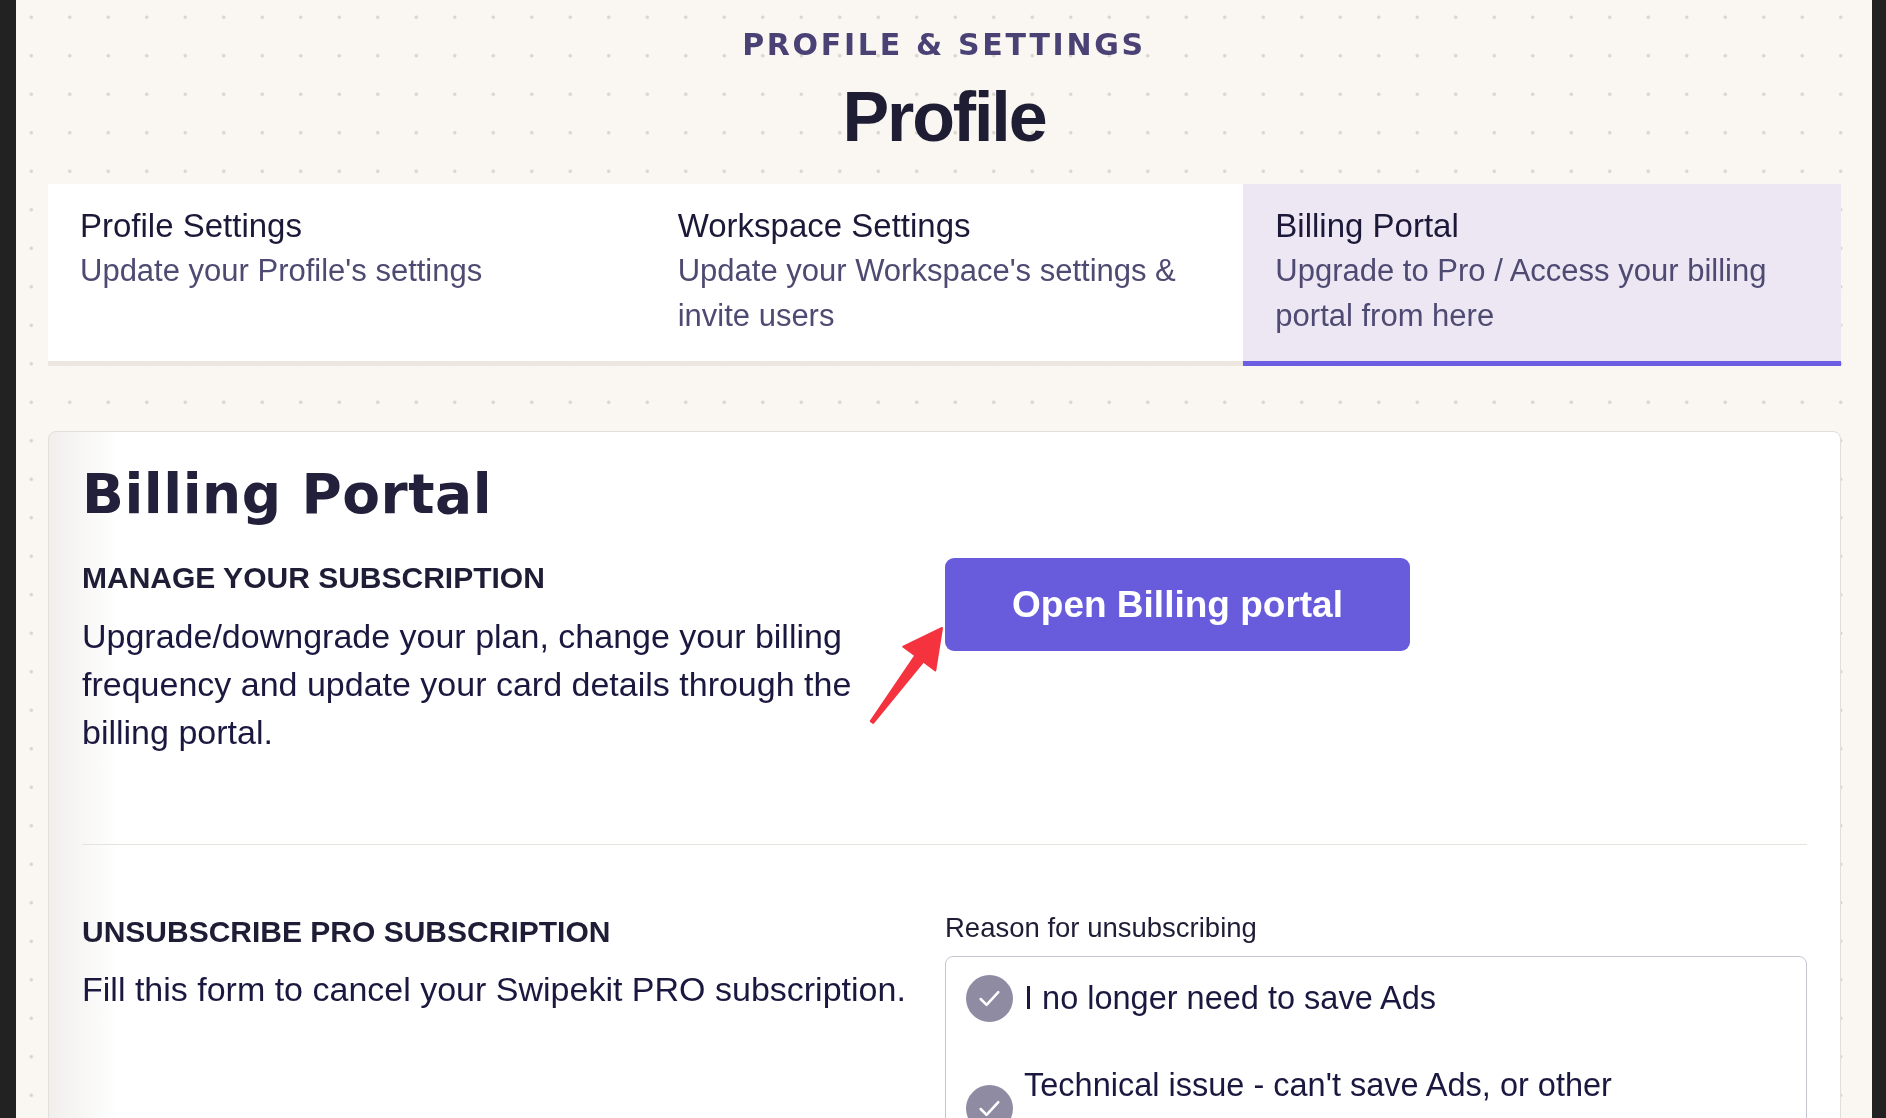 The height and width of the screenshot is (1118, 1886). Describe the element at coordinates (494, 989) in the screenshot. I see `section-description: Fill this form to cancel your Swipekit PRO subscription.` at that location.